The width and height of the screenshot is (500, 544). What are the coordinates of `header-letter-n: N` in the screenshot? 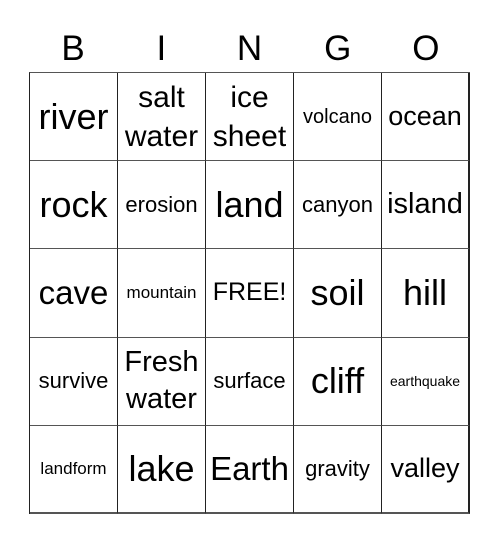 It's located at (249, 48).